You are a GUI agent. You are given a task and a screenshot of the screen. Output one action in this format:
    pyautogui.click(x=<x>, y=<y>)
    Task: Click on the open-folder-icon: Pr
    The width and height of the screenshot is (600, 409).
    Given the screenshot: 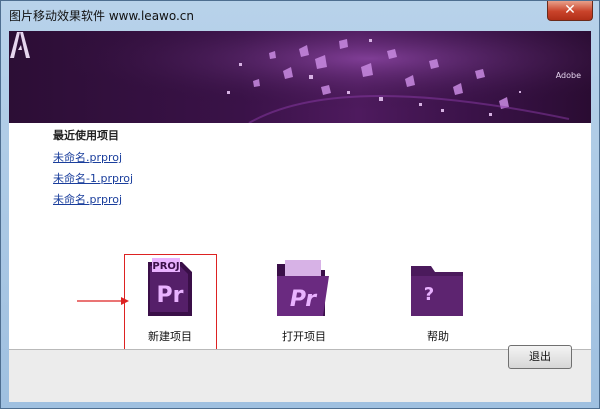 What is the action you would take?
    pyautogui.click(x=303, y=288)
    